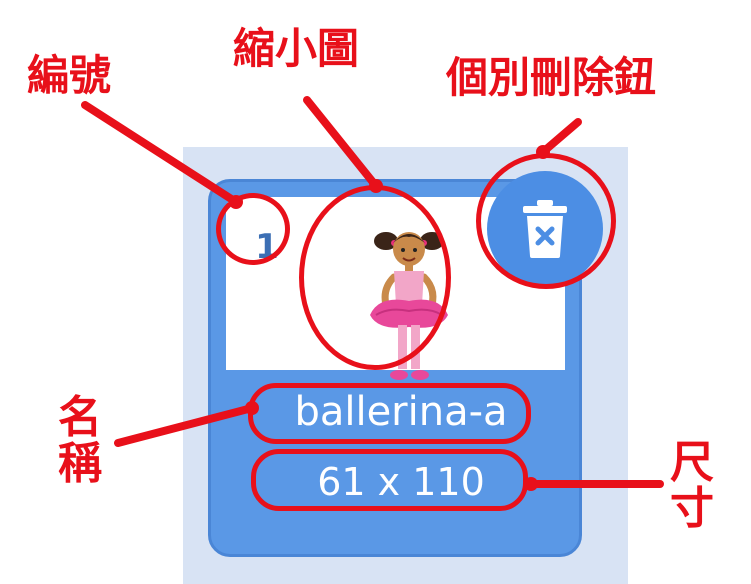 Image resolution: width=751 pixels, height=584 pixels. Describe the element at coordinates (253, 229) in the screenshot. I see `number-highlight` at that location.